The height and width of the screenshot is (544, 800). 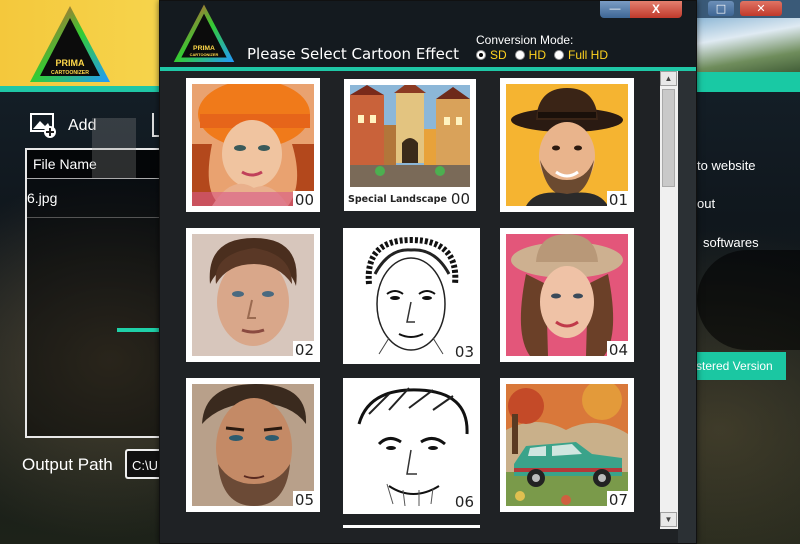 I want to click on mode-fullhd-label: Full HD, so click(x=588, y=55).